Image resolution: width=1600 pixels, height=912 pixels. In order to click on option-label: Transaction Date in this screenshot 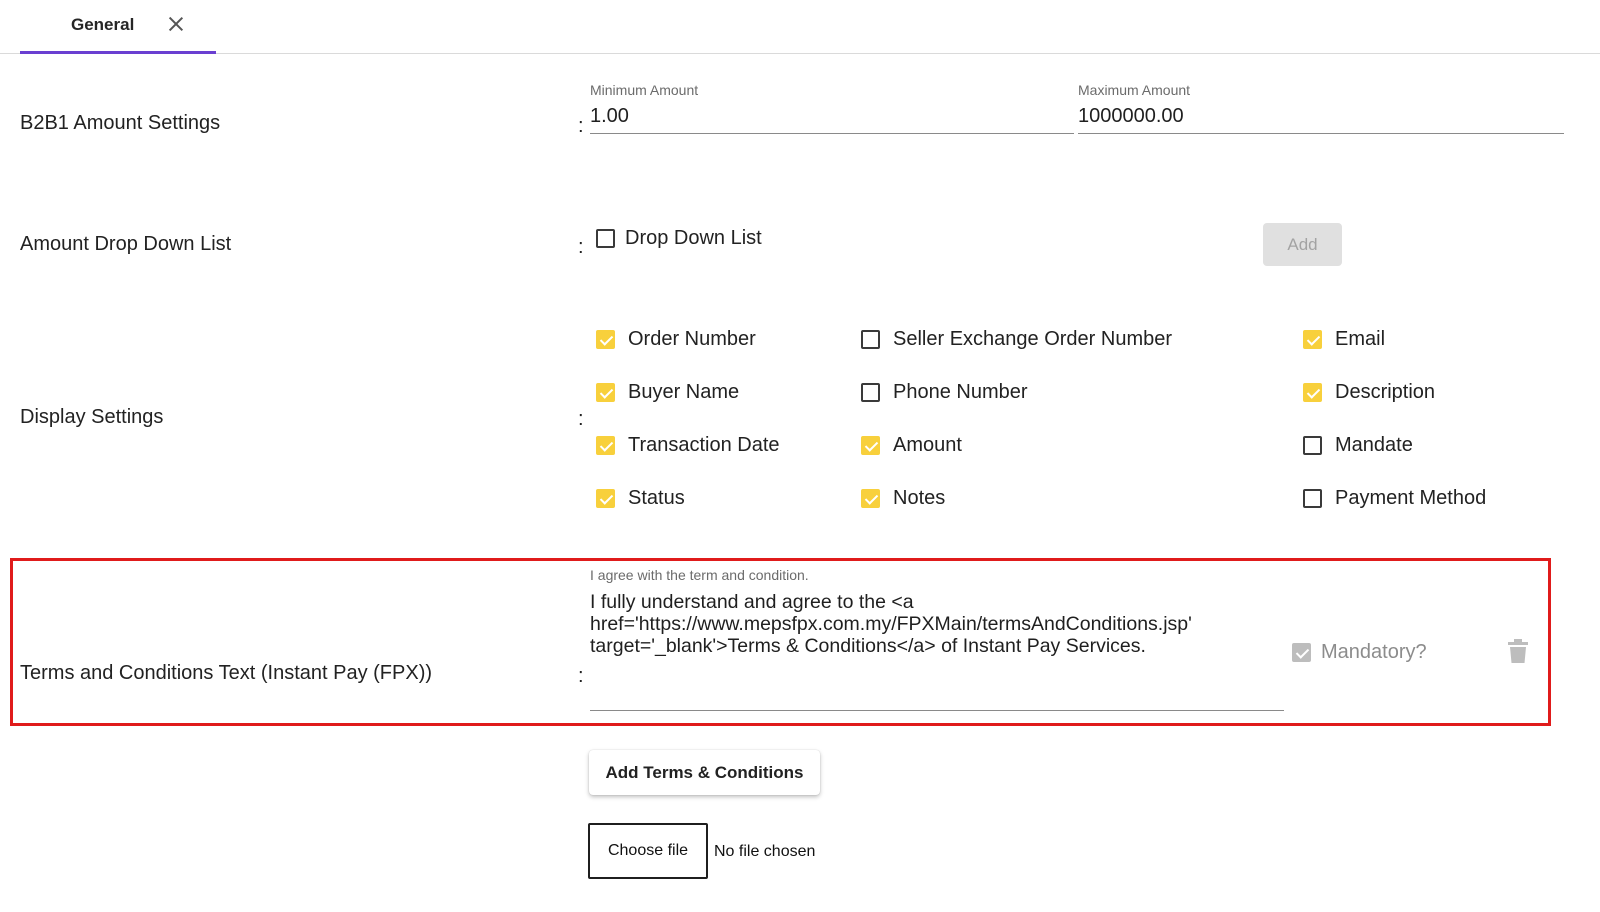, I will do `click(704, 445)`.